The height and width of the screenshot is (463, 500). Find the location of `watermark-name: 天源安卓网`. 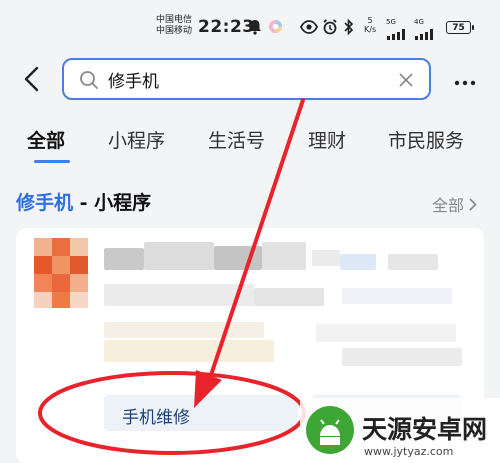

watermark-name: 天源安卓网 is located at coordinates (425, 429).